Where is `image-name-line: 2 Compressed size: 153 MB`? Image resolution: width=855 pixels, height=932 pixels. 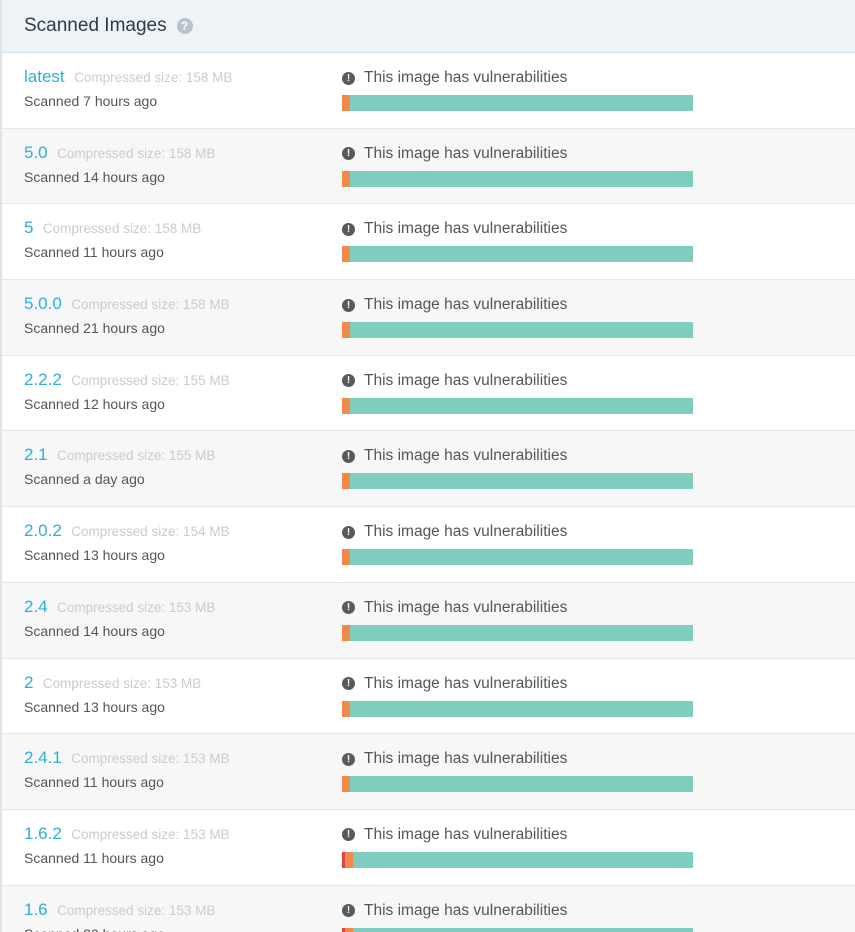
image-name-line: 2 Compressed size: 153 MB is located at coordinates (112, 683).